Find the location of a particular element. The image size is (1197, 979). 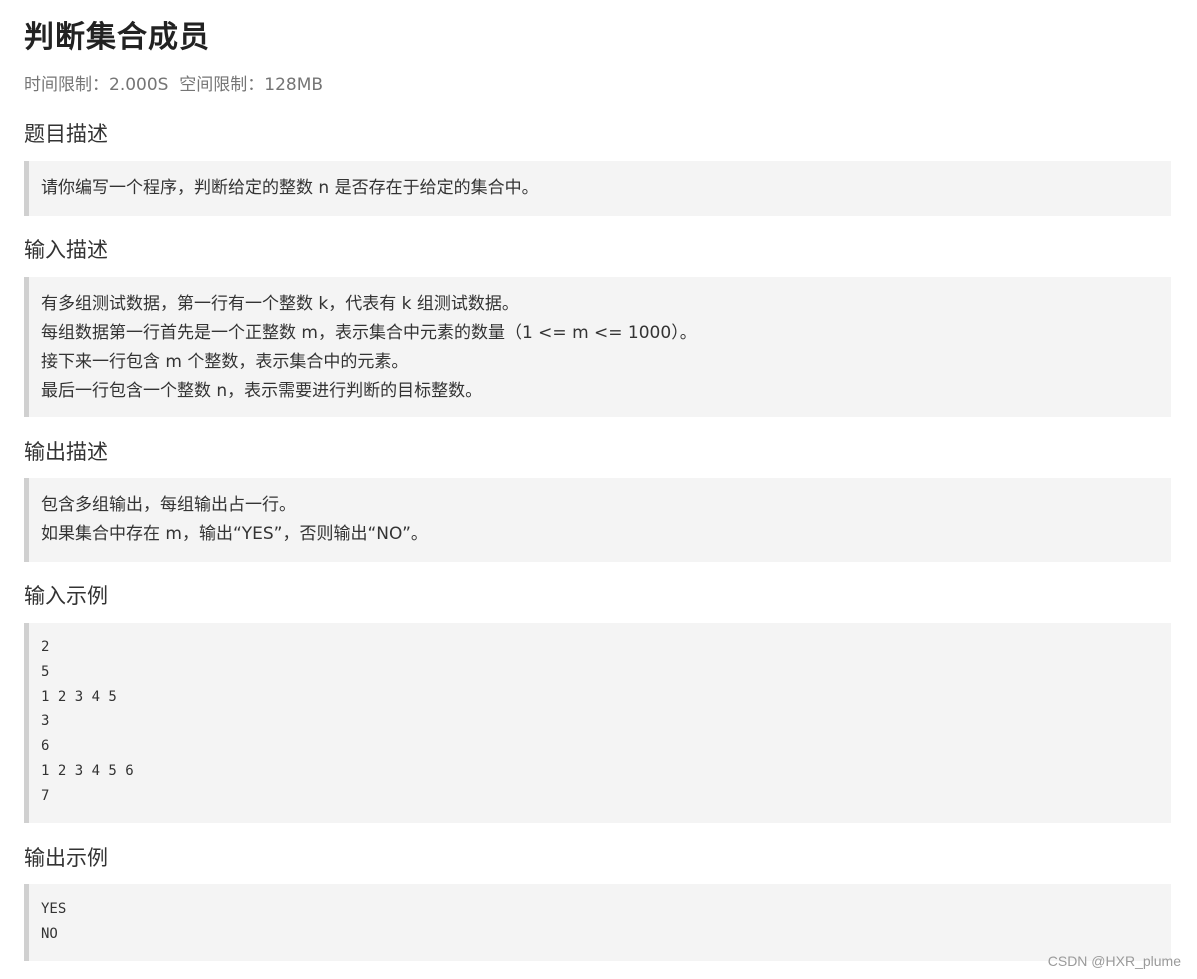

sample-input-line: 3 is located at coordinates (45, 721).